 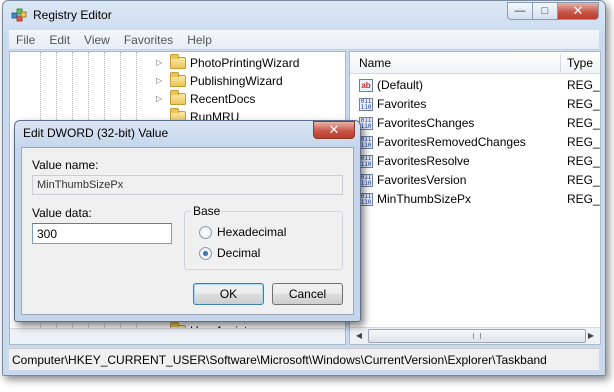 I want to click on tree-item-label: PhotoPrintingWizard, so click(x=245, y=62).